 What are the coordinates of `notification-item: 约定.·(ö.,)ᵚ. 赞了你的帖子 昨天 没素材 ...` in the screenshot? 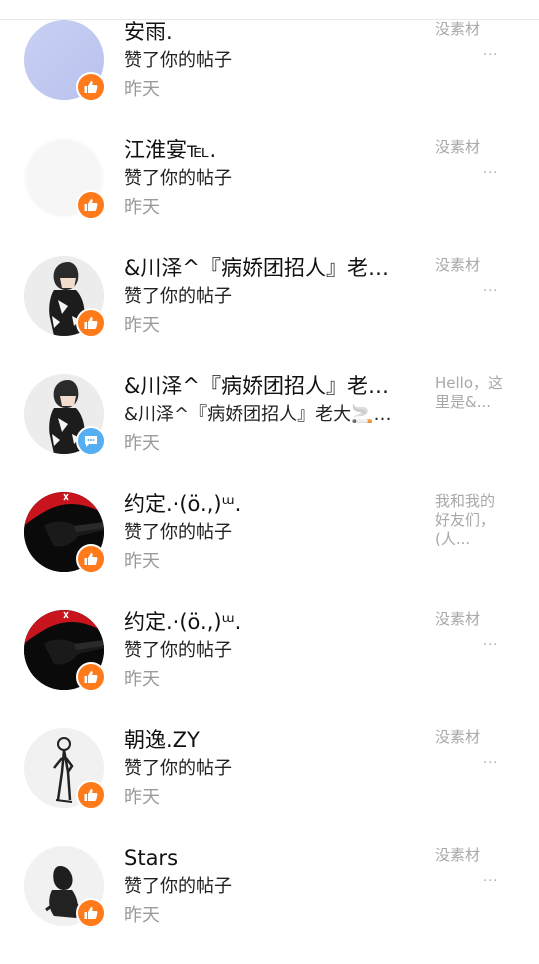 It's located at (269, 669).